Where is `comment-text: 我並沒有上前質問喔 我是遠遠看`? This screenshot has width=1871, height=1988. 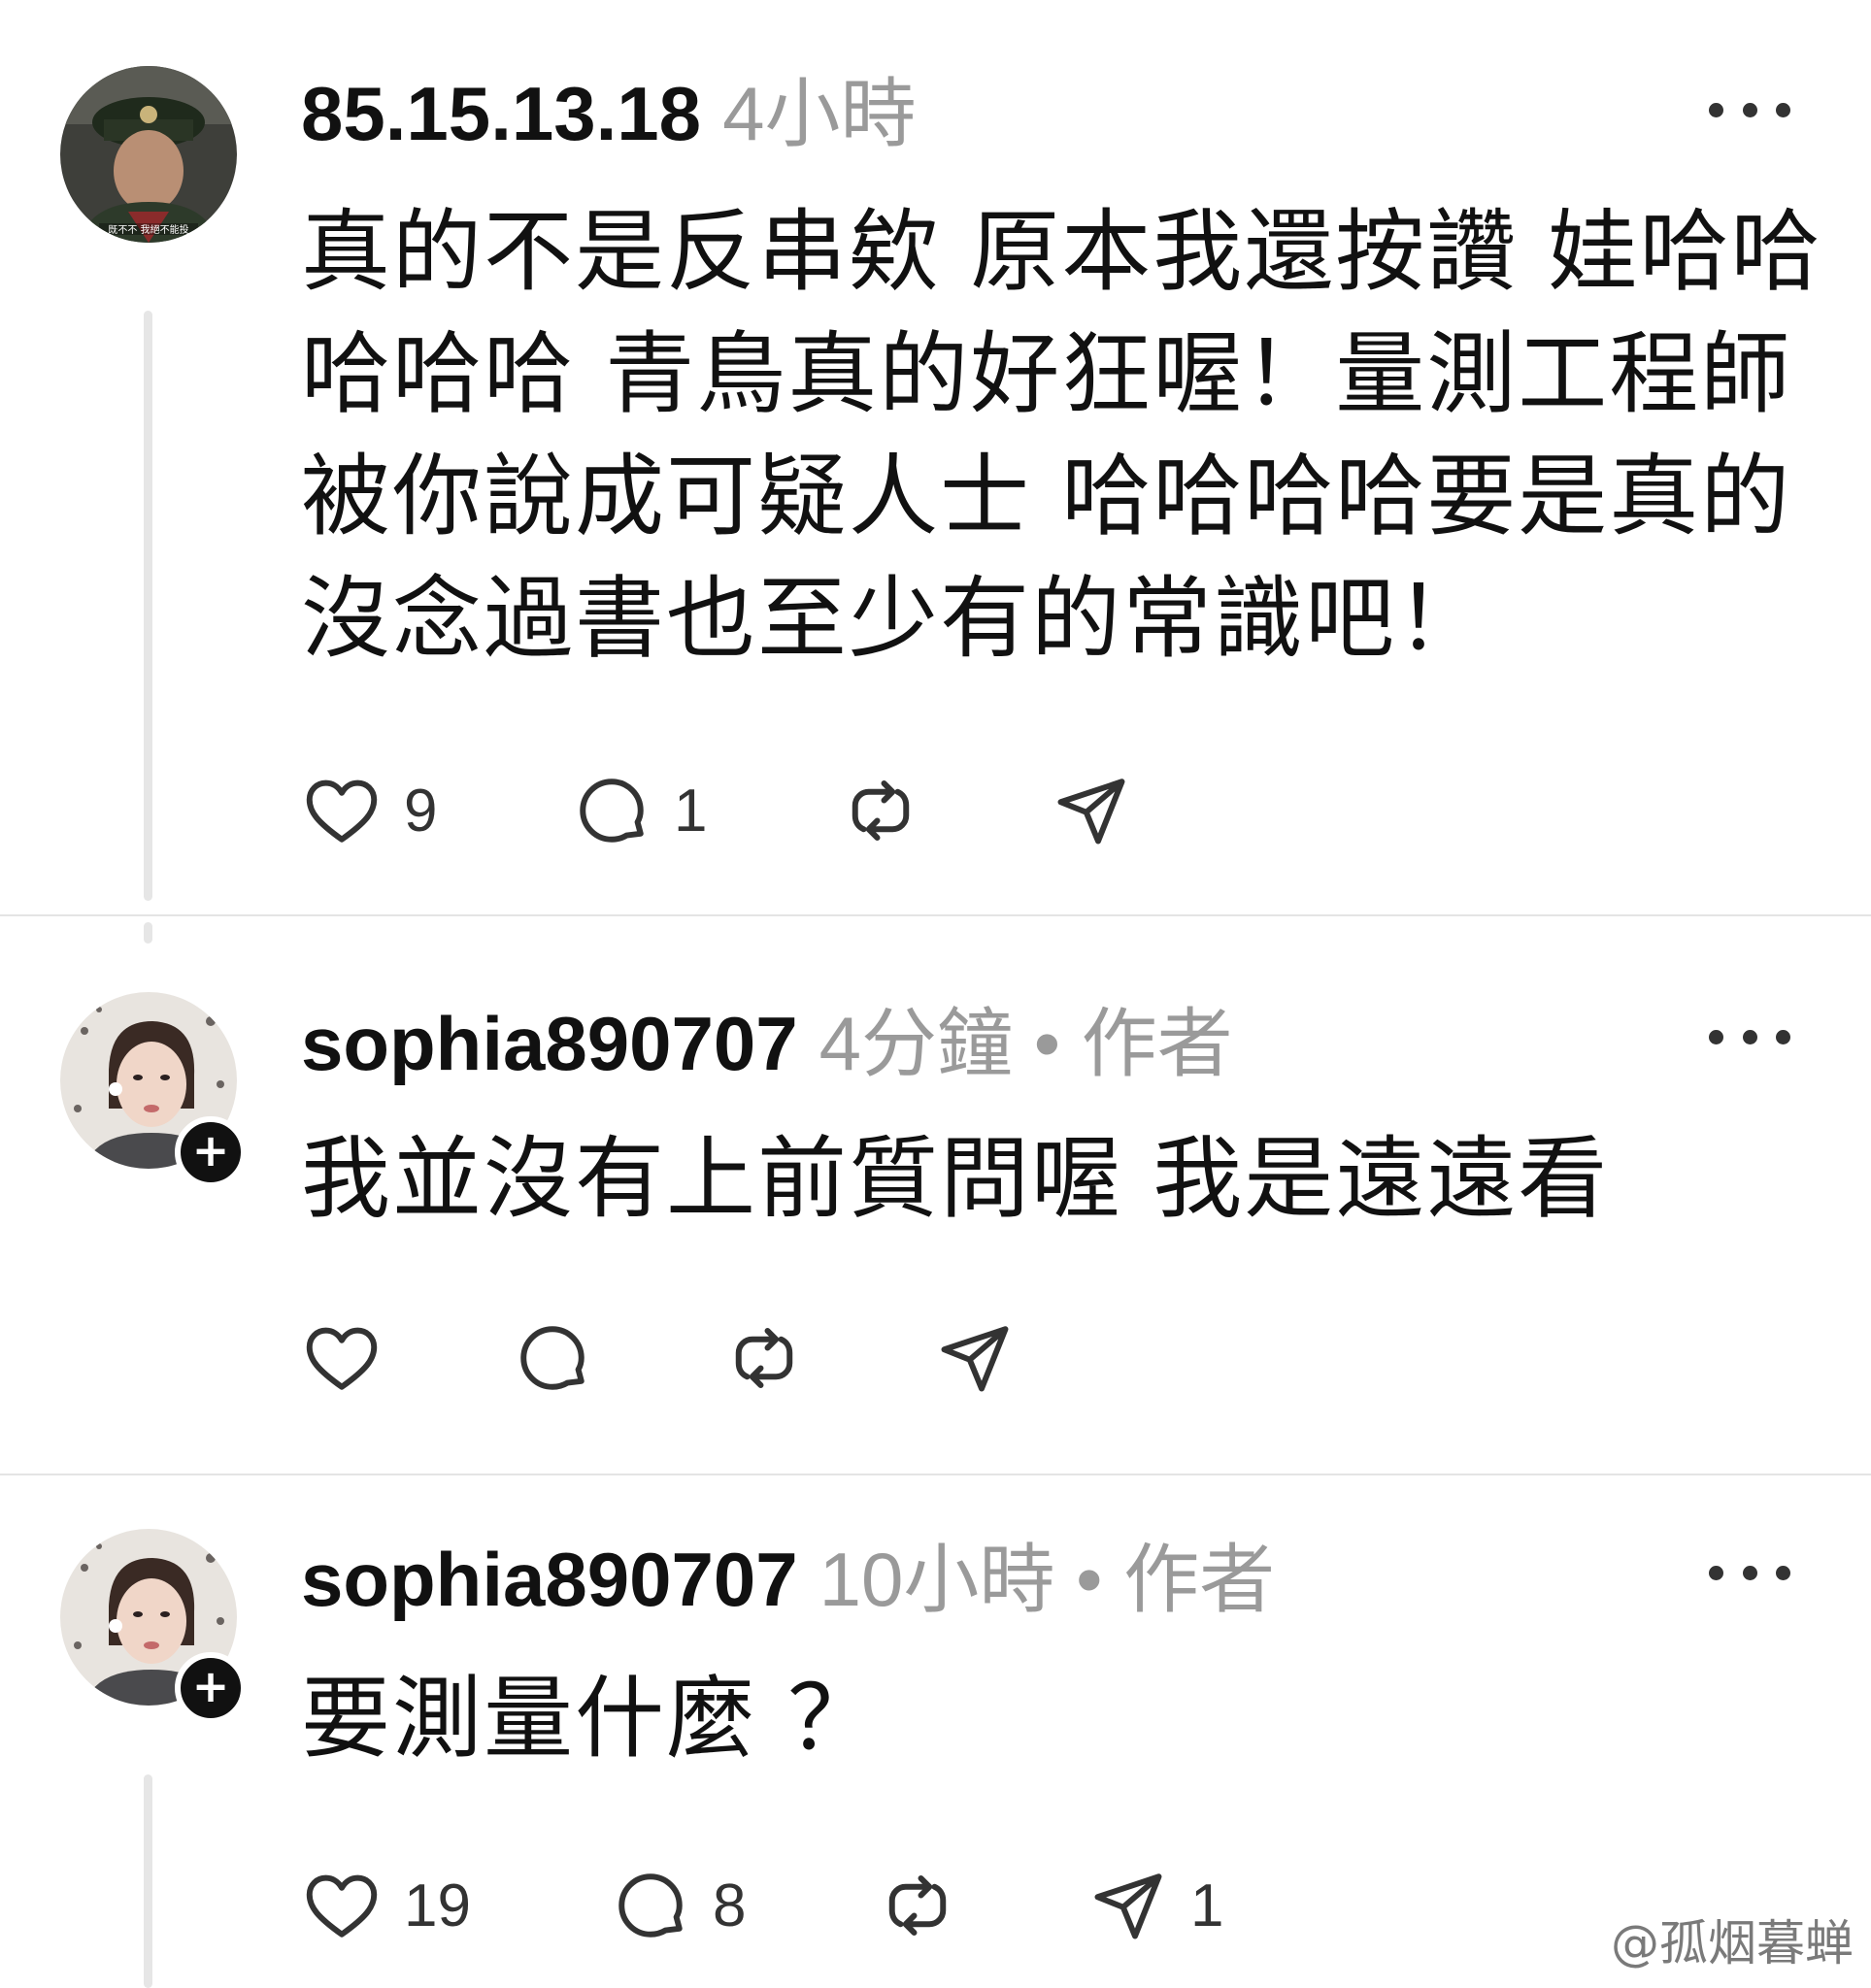 comment-text: 我並沒有上前質問喔 我是遠遠看 is located at coordinates (955, 1179).